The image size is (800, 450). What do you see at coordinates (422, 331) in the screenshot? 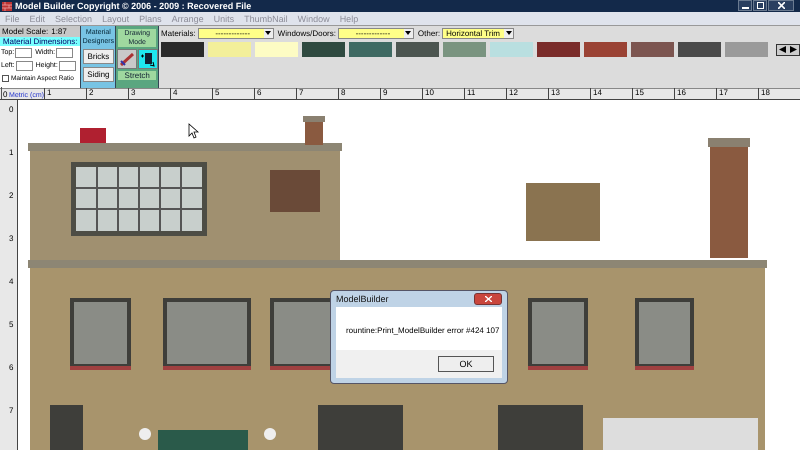
I see `error-message: rountine:Print_ModelBuilder error #424 107` at bounding box center [422, 331].